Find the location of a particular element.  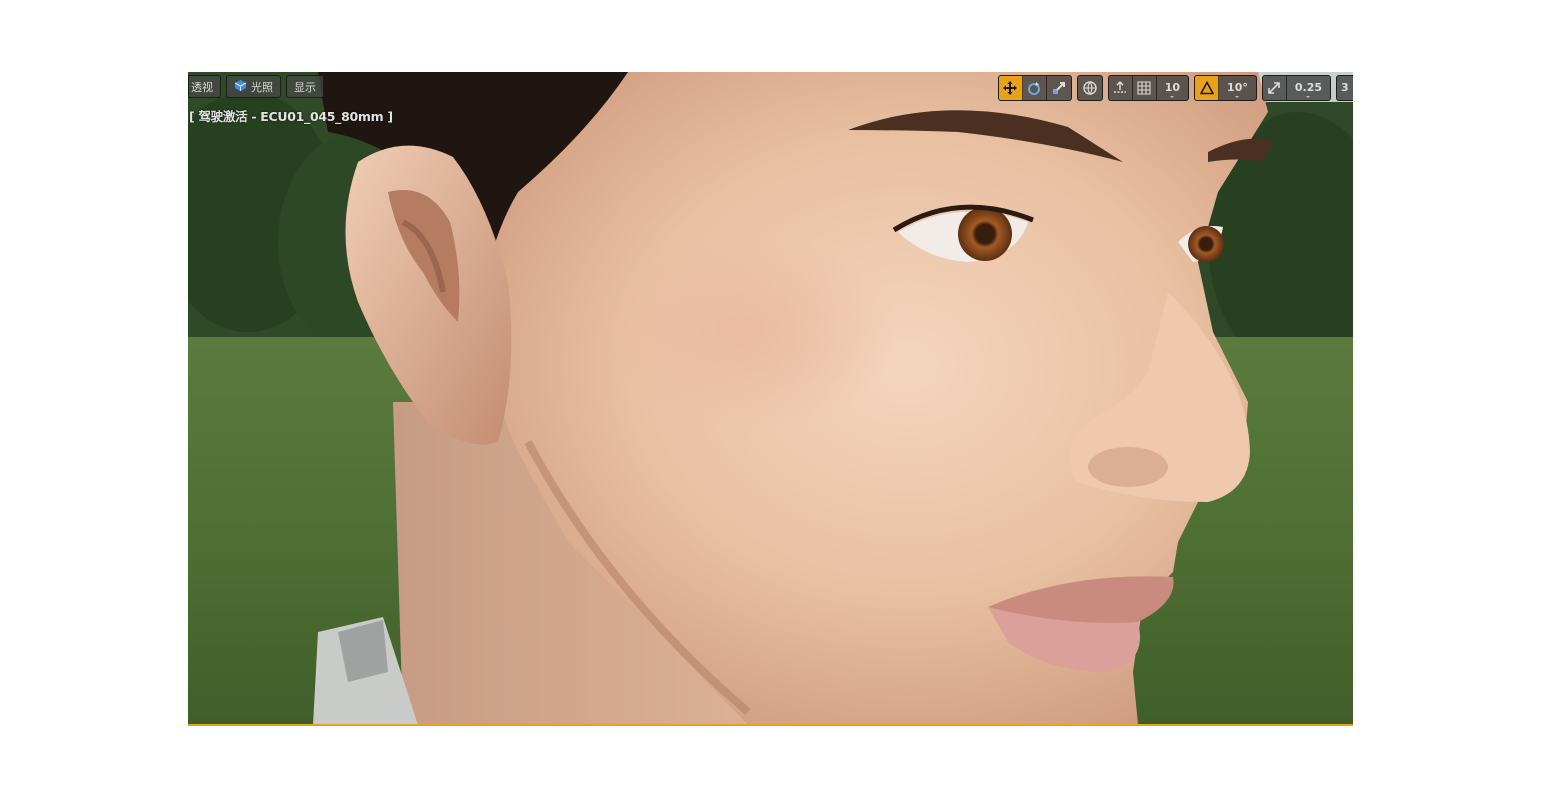

scale-icon is located at coordinates (1059, 88).